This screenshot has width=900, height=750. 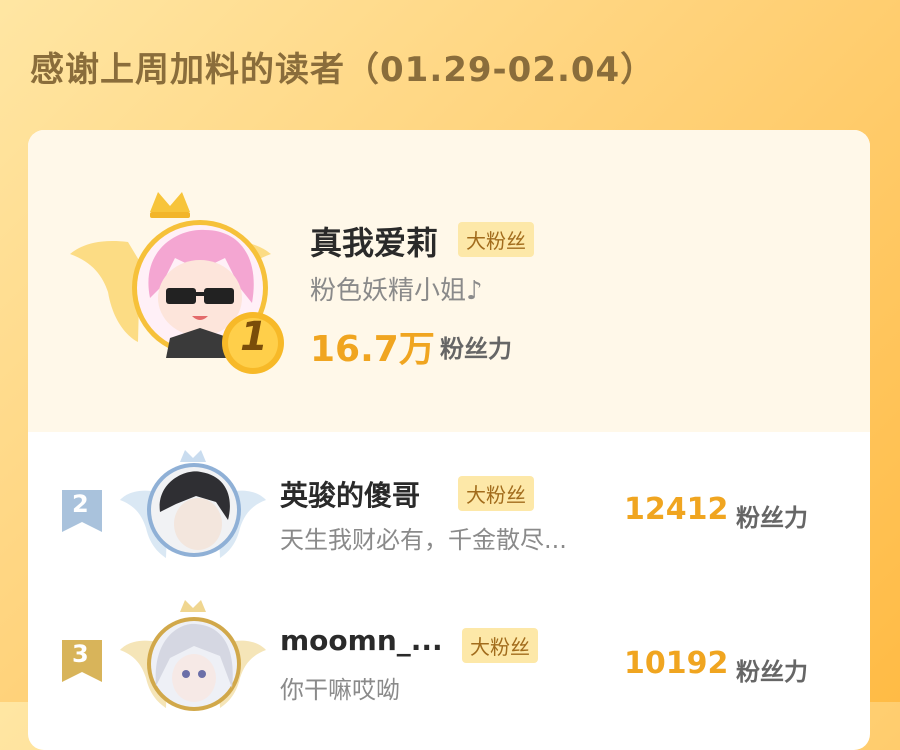 I want to click on fan-power-score: 10192, so click(x=676, y=663).